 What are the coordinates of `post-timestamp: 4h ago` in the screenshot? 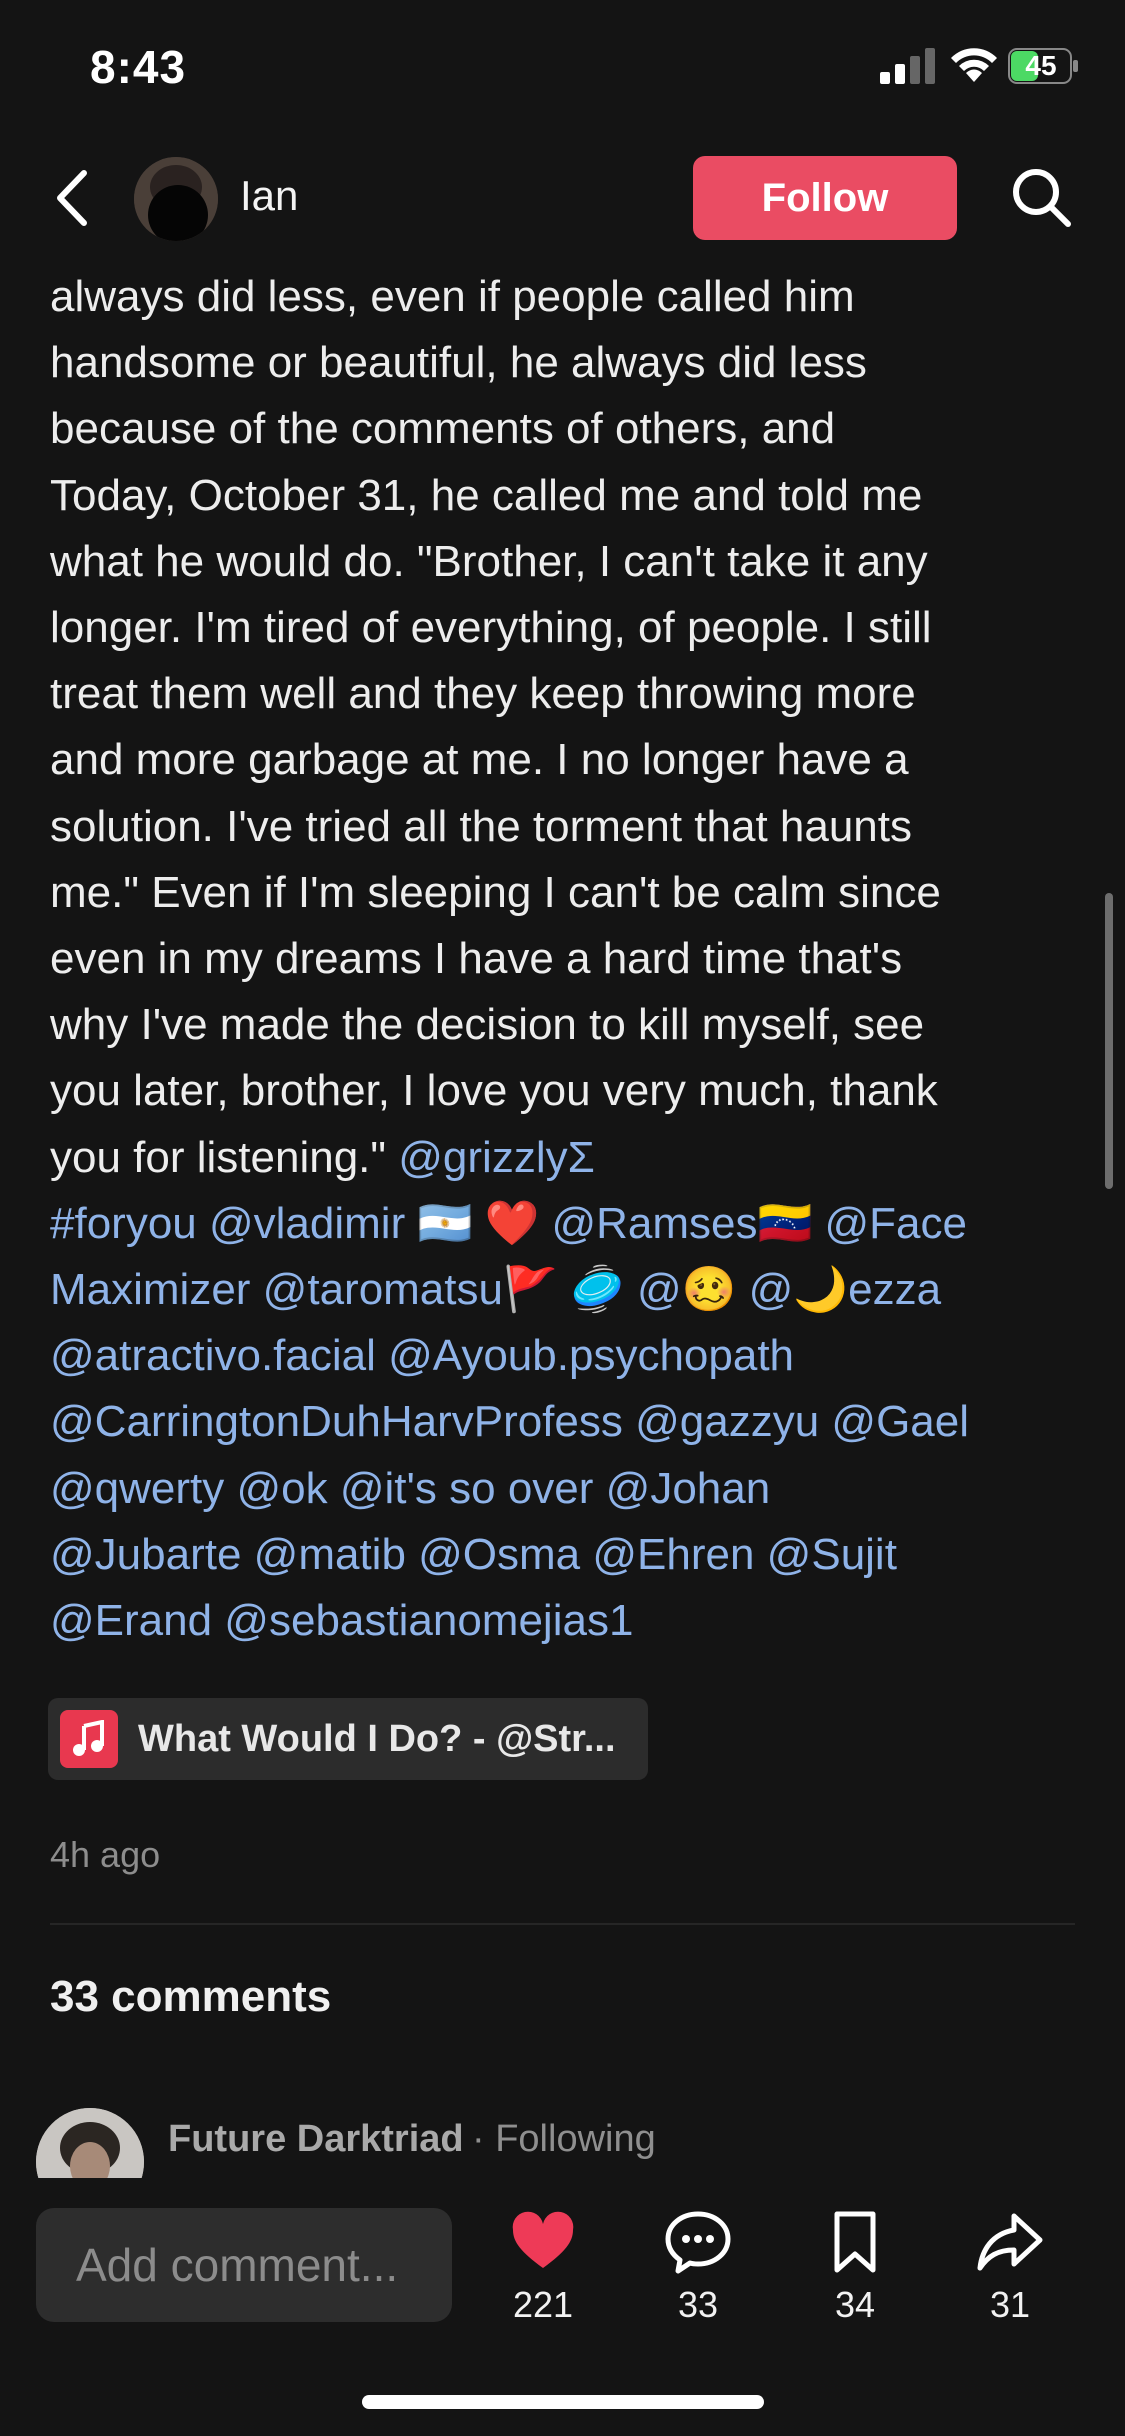 It's located at (105, 1854).